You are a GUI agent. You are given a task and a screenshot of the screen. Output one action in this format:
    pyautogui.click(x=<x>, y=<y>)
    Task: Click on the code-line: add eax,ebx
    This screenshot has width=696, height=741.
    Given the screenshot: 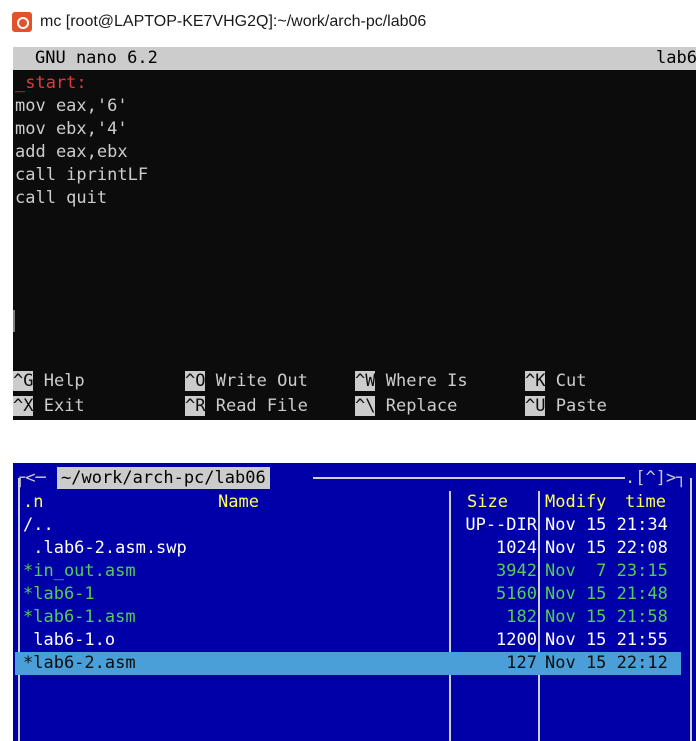 What is the action you would take?
    pyautogui.click(x=71, y=152)
    